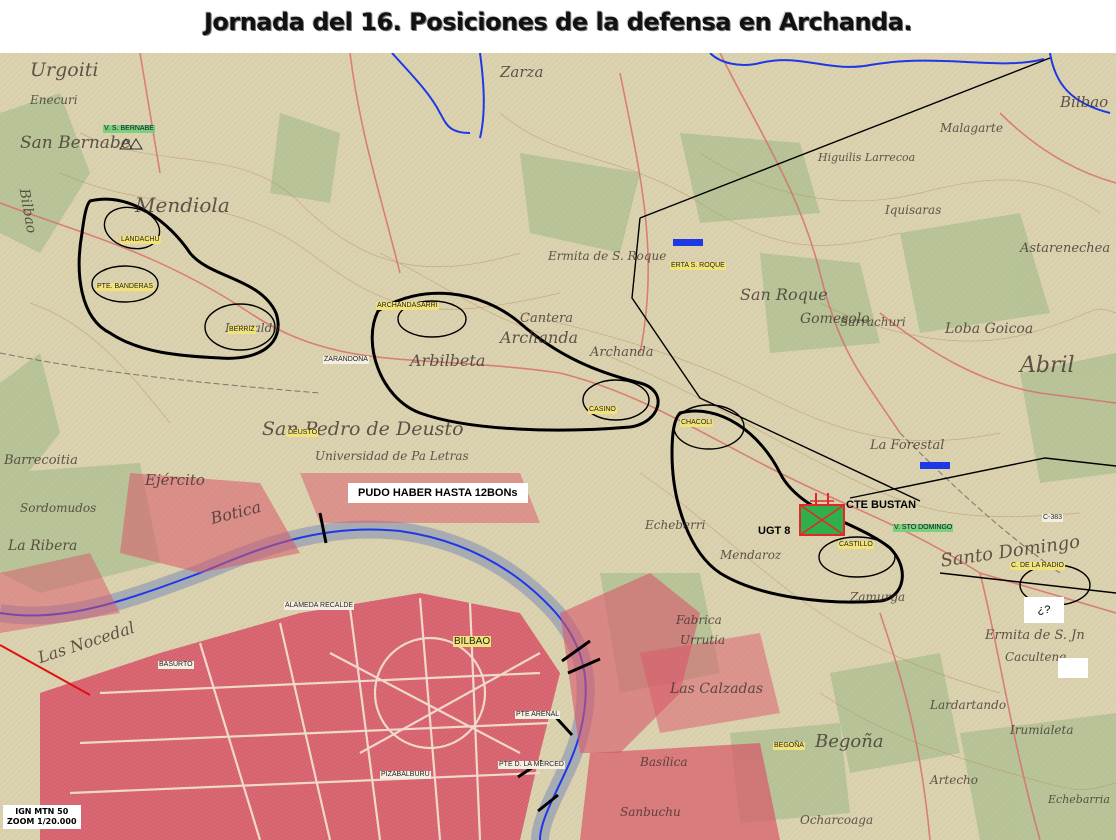 This screenshot has height=840, width=1116. I want to click on scale-zoom: ZOOM 1/20.000, so click(42, 821).